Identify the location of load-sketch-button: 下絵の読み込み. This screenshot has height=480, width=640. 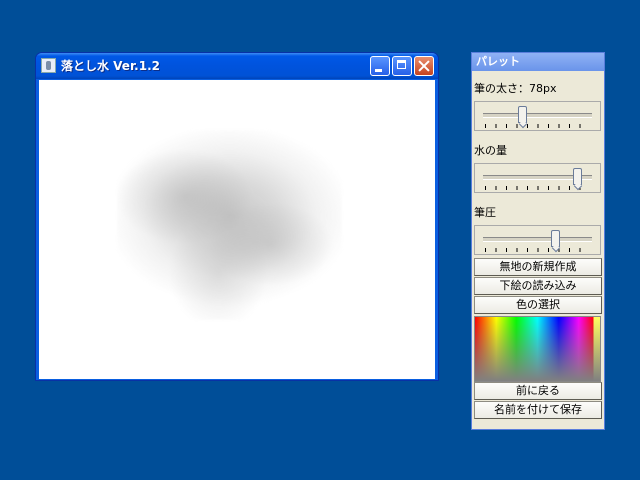
(538, 286).